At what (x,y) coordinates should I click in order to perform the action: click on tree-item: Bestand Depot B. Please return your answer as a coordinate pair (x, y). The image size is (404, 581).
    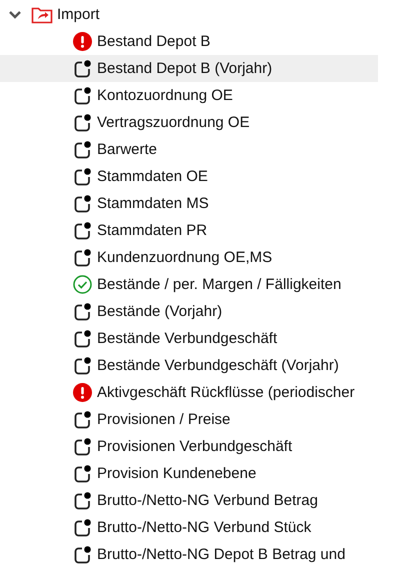
    Looking at the image, I should click on (189, 41).